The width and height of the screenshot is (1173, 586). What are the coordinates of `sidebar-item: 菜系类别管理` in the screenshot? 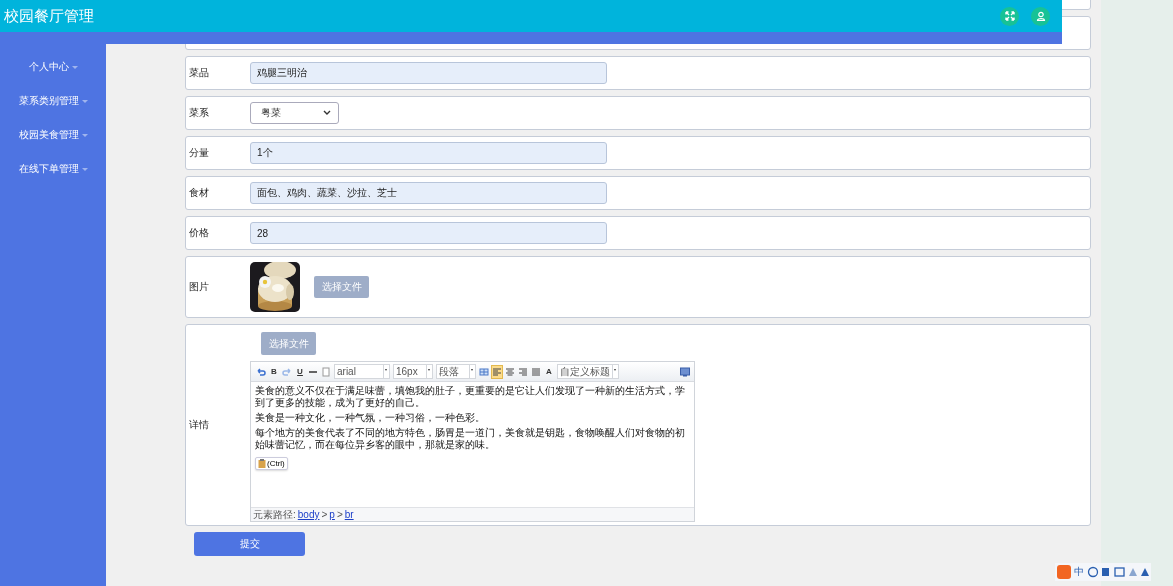 It's located at (53, 101).